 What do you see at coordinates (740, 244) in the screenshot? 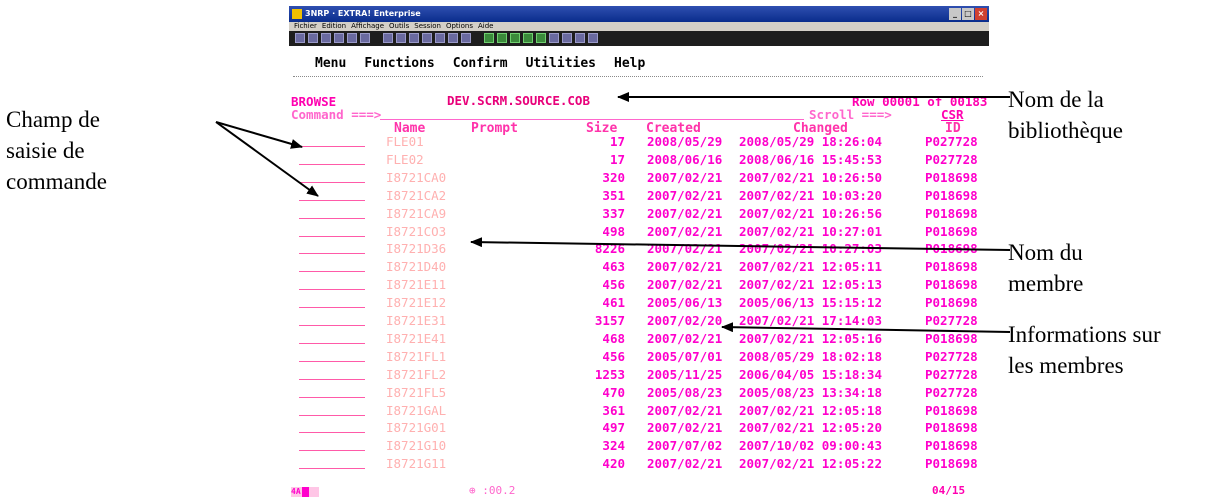
I see `arrow-member-name` at bounding box center [740, 244].